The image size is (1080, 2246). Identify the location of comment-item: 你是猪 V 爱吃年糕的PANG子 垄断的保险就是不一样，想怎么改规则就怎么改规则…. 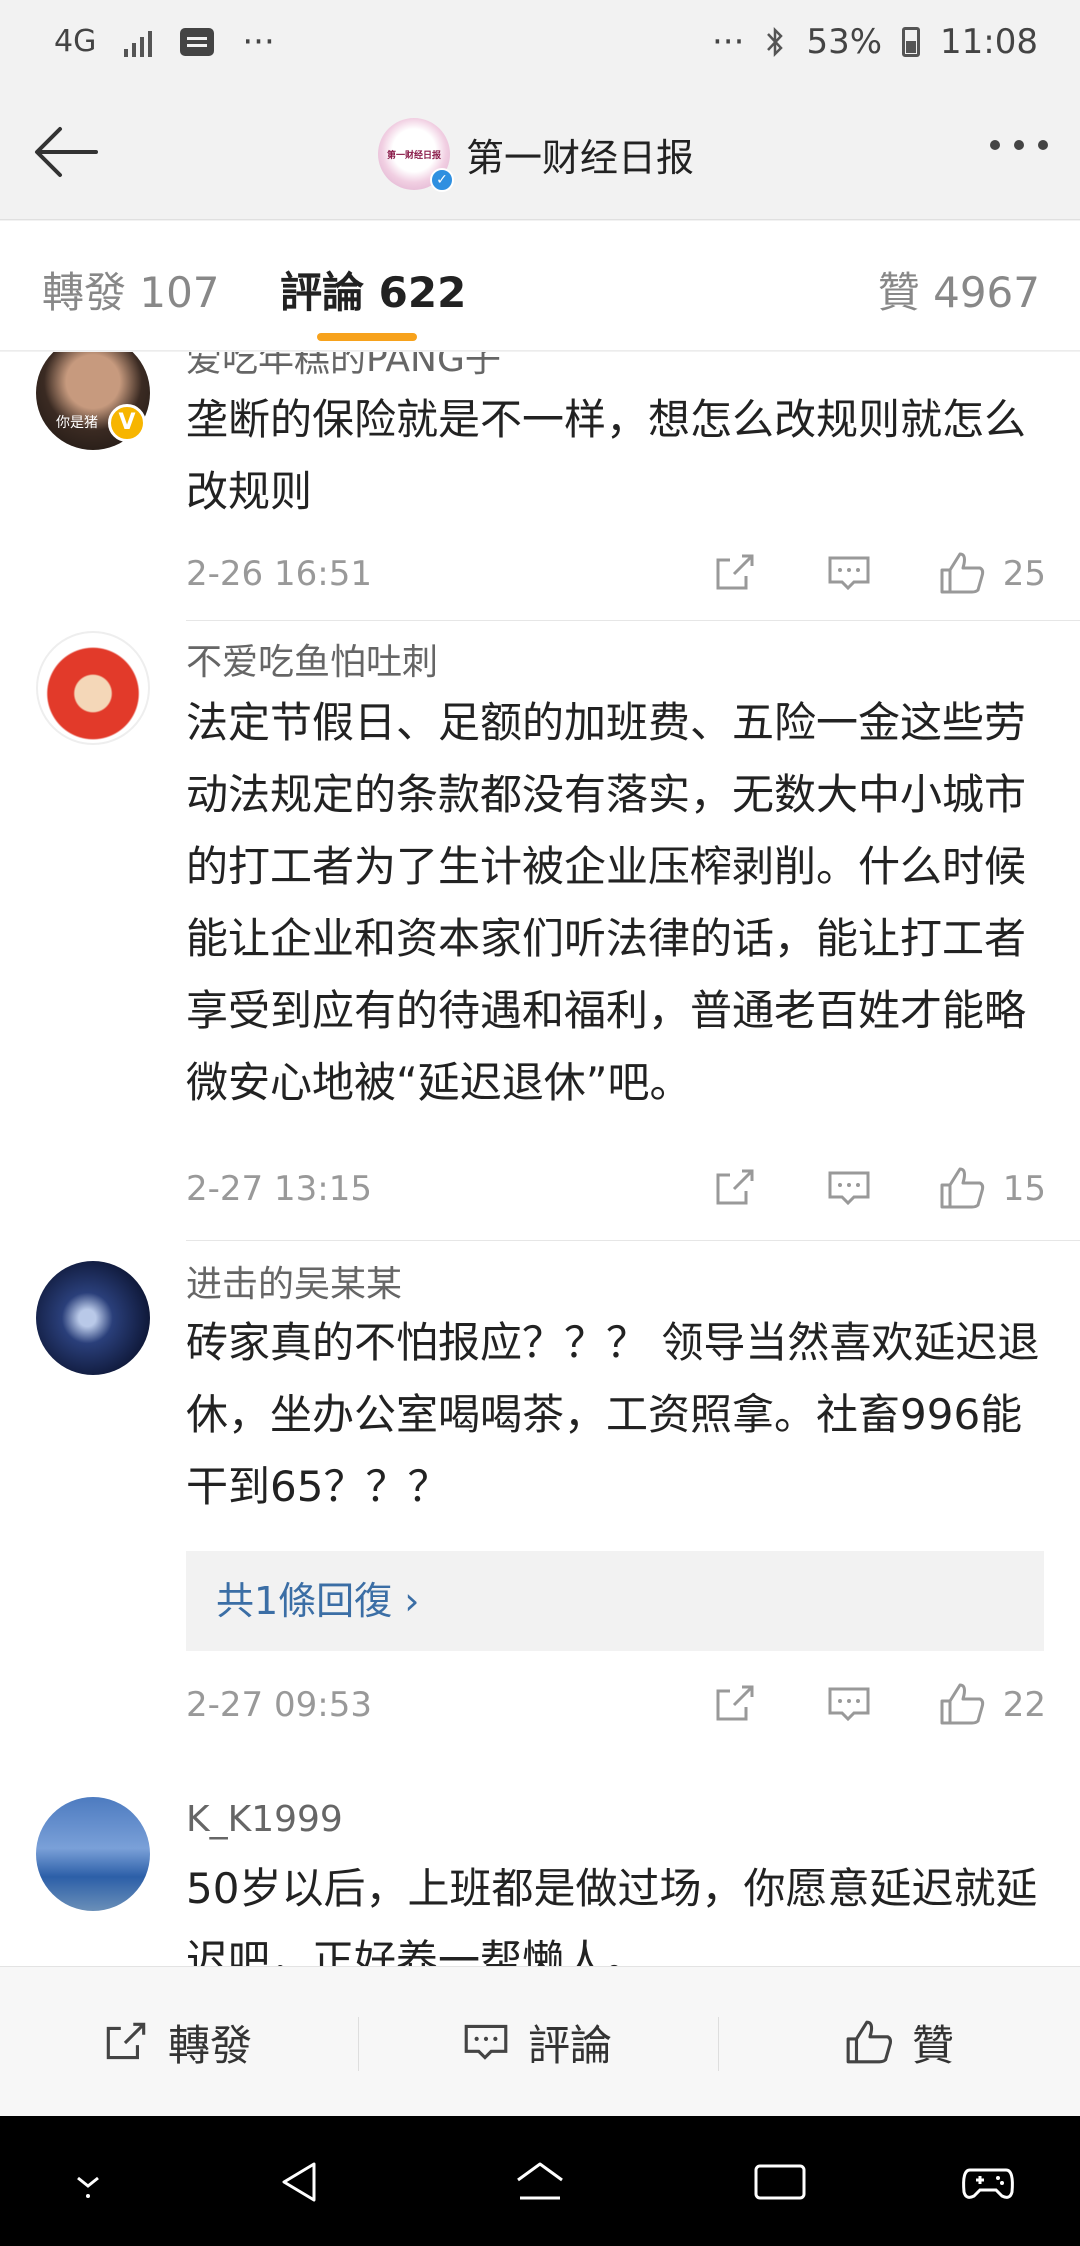
(540, 486).